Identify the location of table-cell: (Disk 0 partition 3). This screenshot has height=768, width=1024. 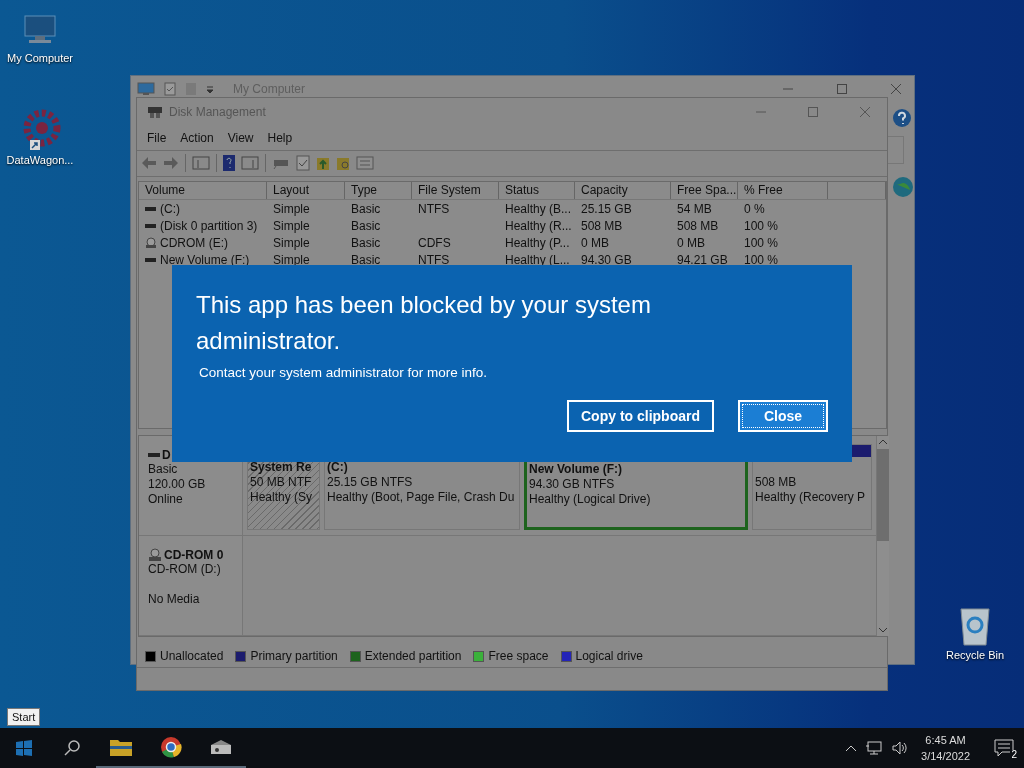
(209, 225).